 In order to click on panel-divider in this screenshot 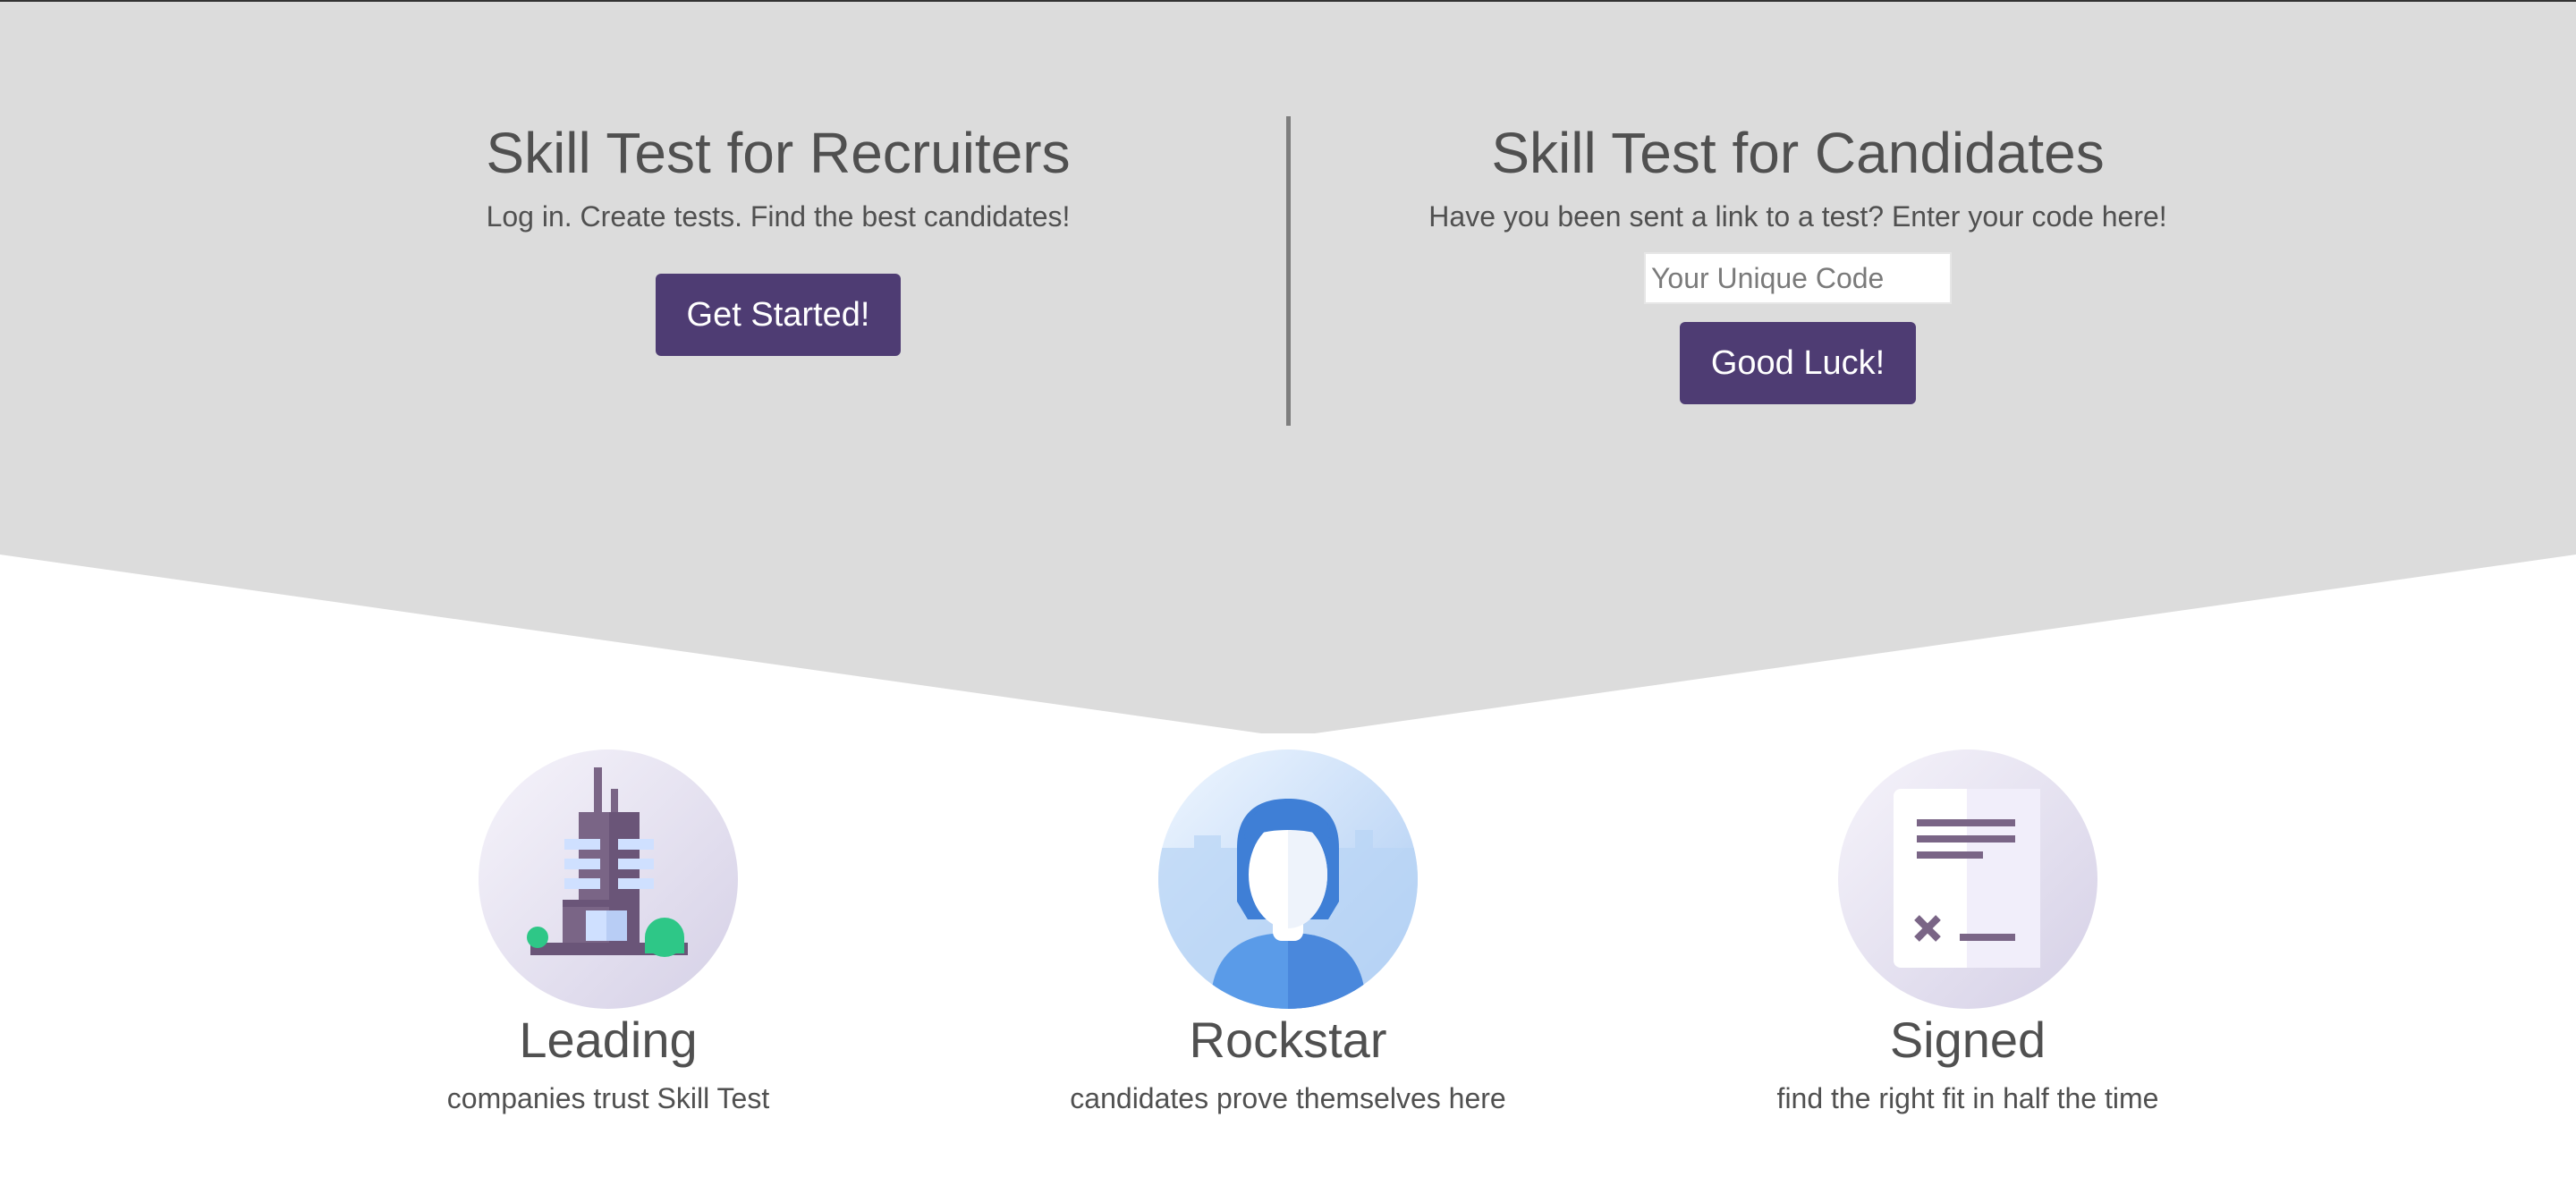, I will do `click(1288, 271)`.